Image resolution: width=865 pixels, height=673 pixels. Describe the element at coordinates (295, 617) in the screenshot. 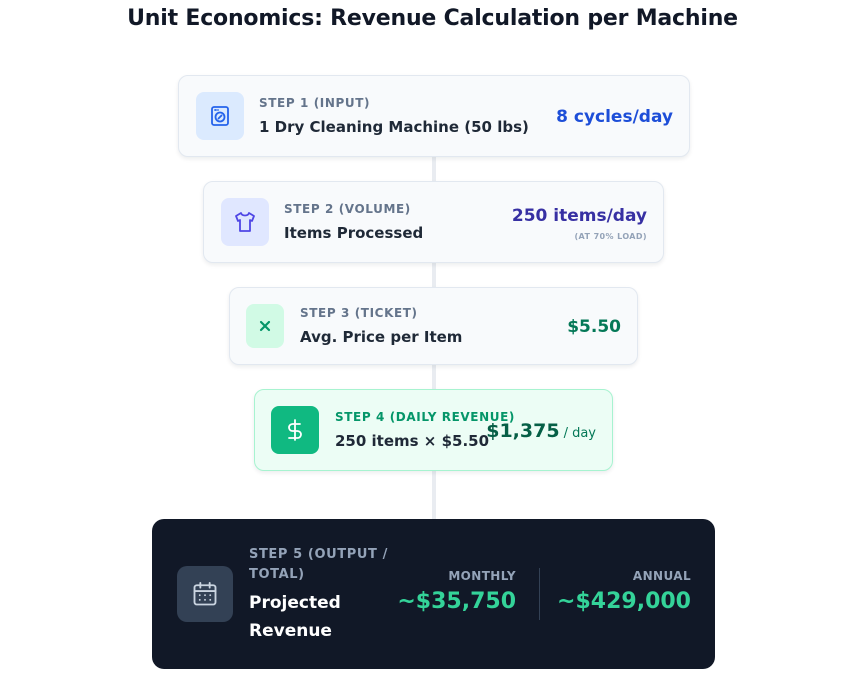

I see `output-description: Projected Revenue` at that location.